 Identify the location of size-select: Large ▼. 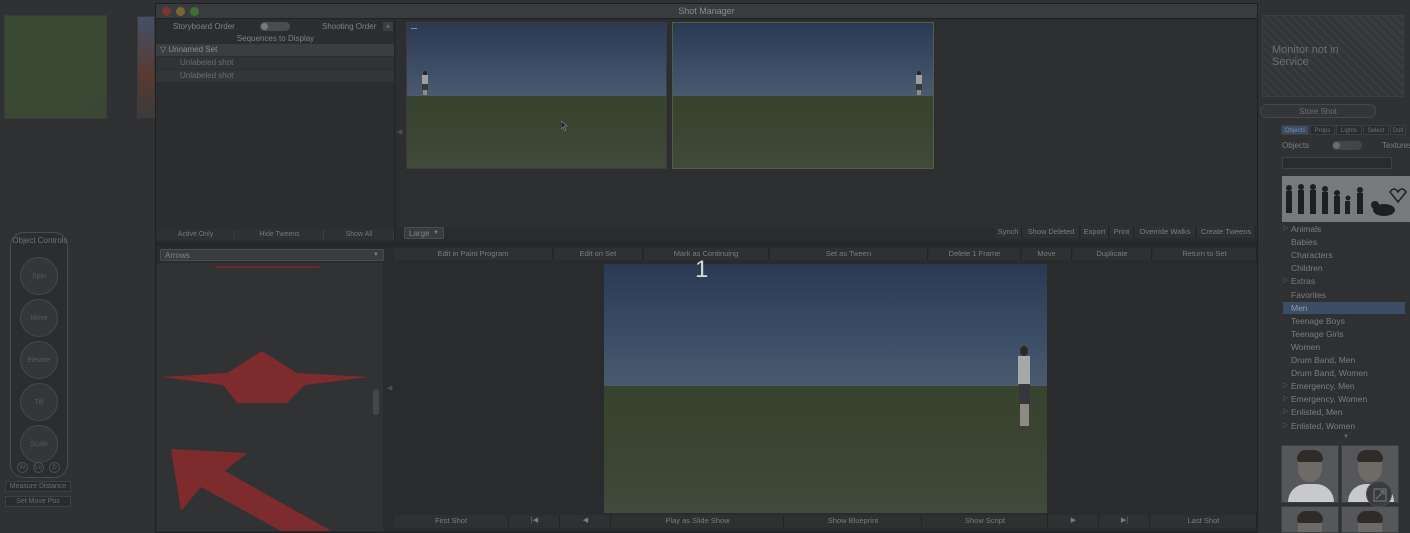
(424, 233).